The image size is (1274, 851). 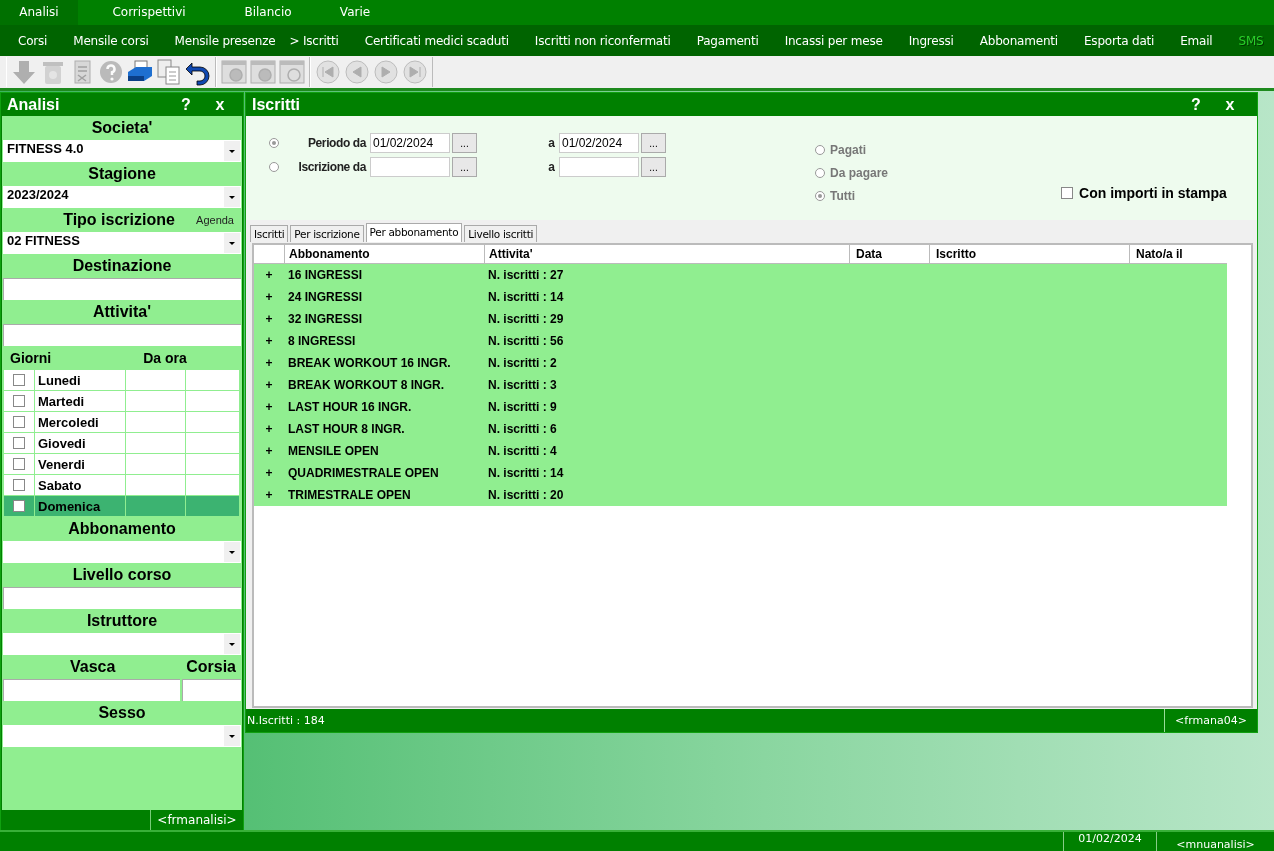 What do you see at coordinates (122, 174) in the screenshot?
I see `field-label: Stagione` at bounding box center [122, 174].